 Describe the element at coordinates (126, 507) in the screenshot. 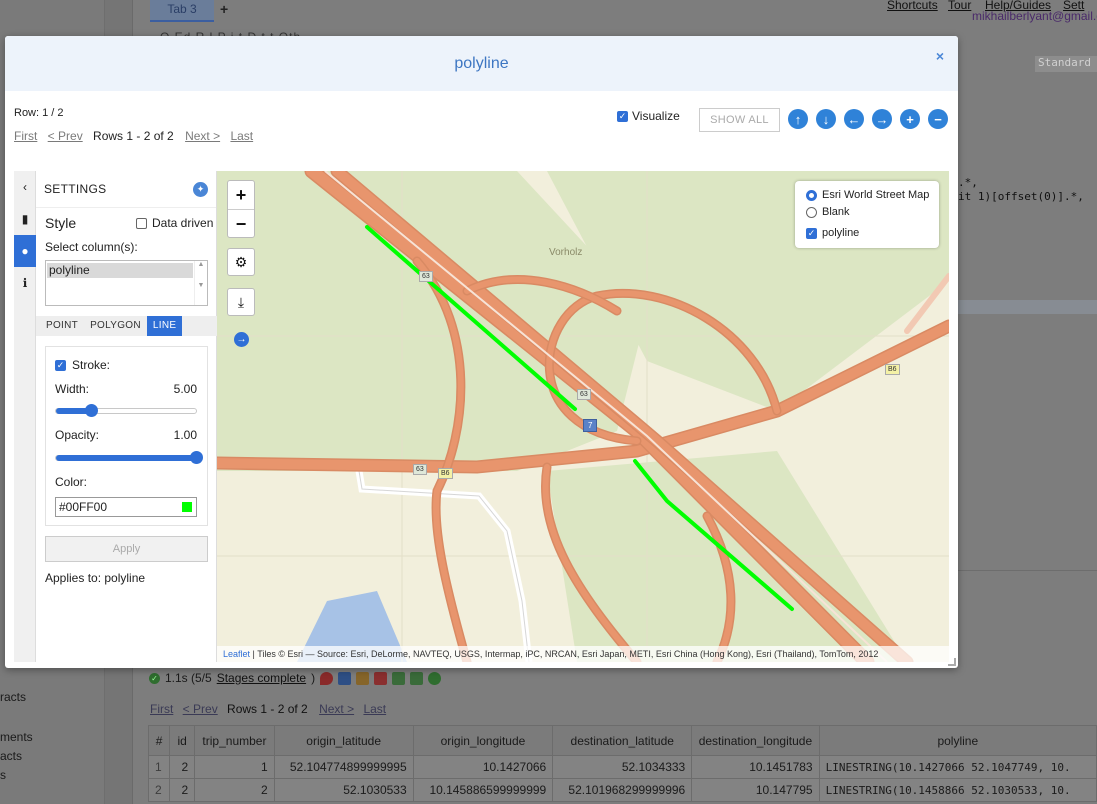

I see `color-input: #00FF00` at that location.